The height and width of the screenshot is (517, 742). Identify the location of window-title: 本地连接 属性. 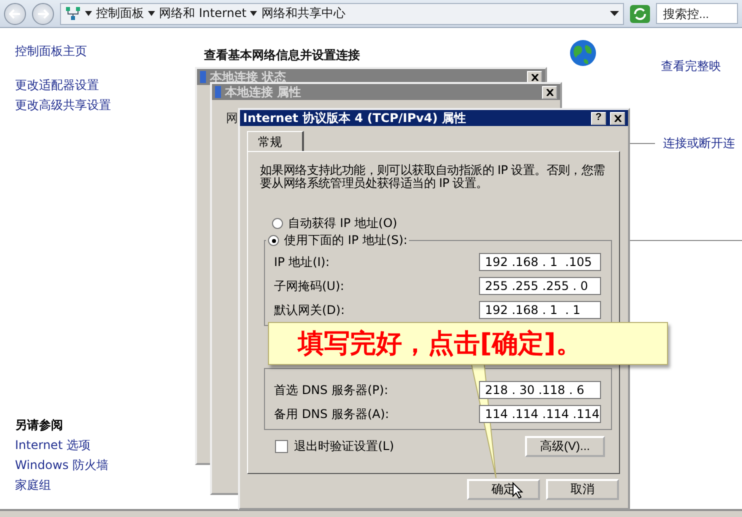
(263, 92).